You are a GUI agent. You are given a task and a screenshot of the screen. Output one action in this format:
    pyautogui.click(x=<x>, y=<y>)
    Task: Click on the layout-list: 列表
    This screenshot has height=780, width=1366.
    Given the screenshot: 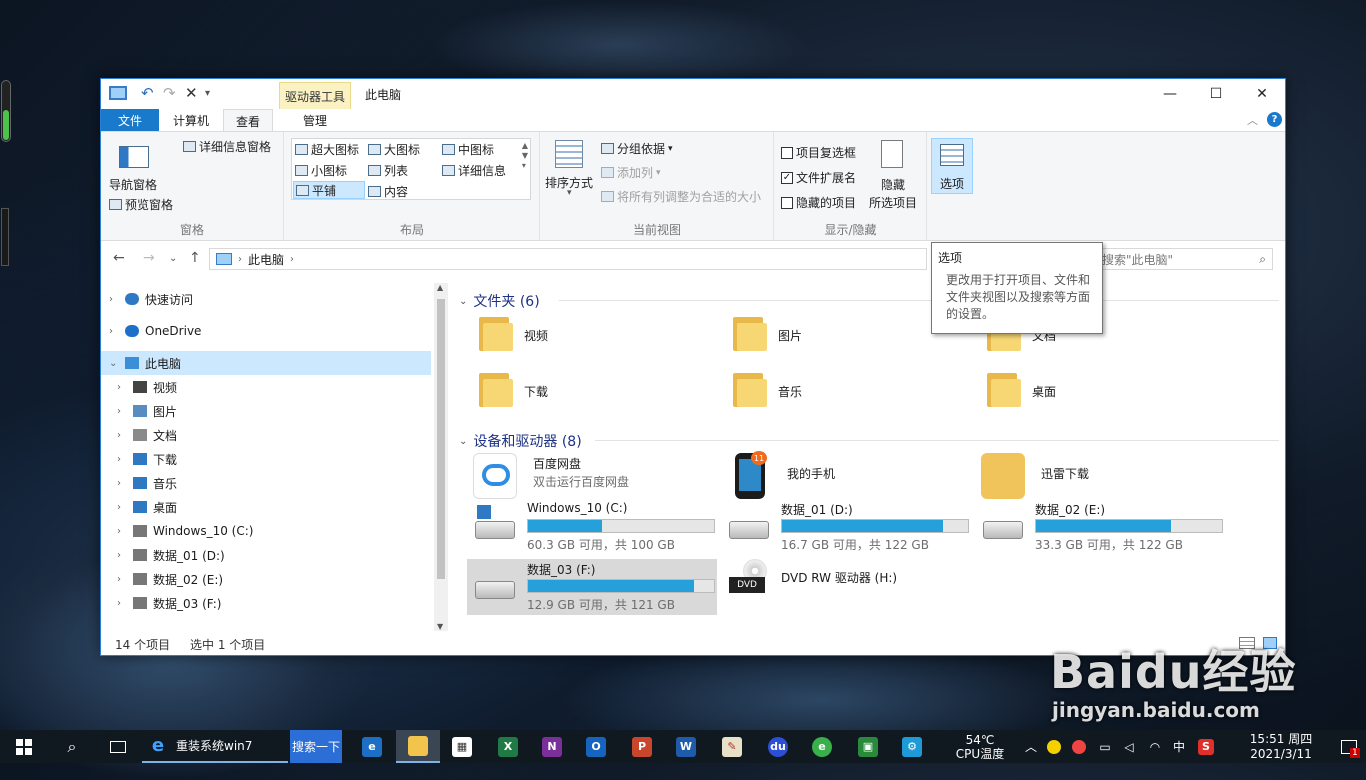 What is the action you would take?
    pyautogui.click(x=388, y=170)
    